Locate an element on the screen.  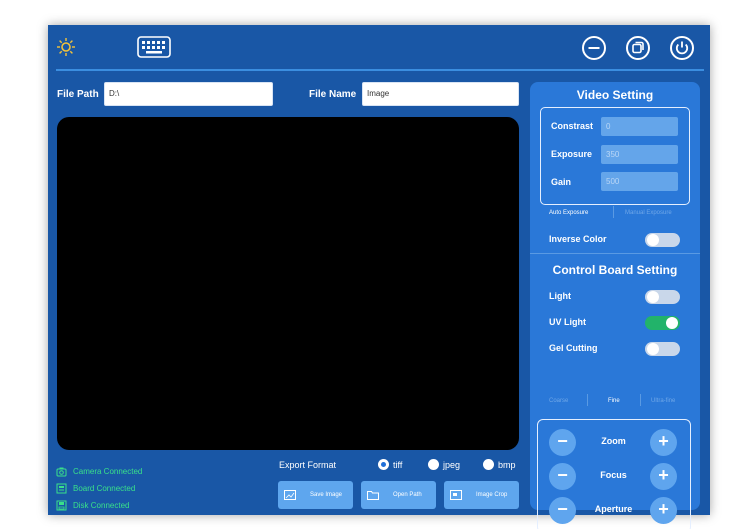
crop-icon is located at coordinates (456, 495).